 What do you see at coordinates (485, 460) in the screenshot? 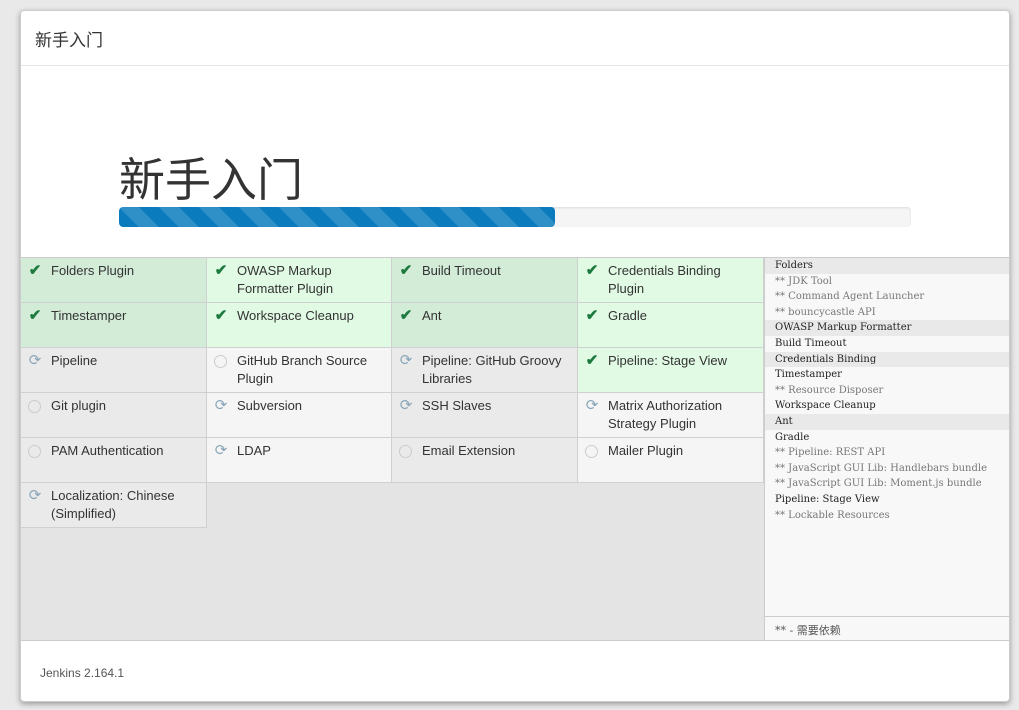
I see `plugin-cell: Email Extension` at bounding box center [485, 460].